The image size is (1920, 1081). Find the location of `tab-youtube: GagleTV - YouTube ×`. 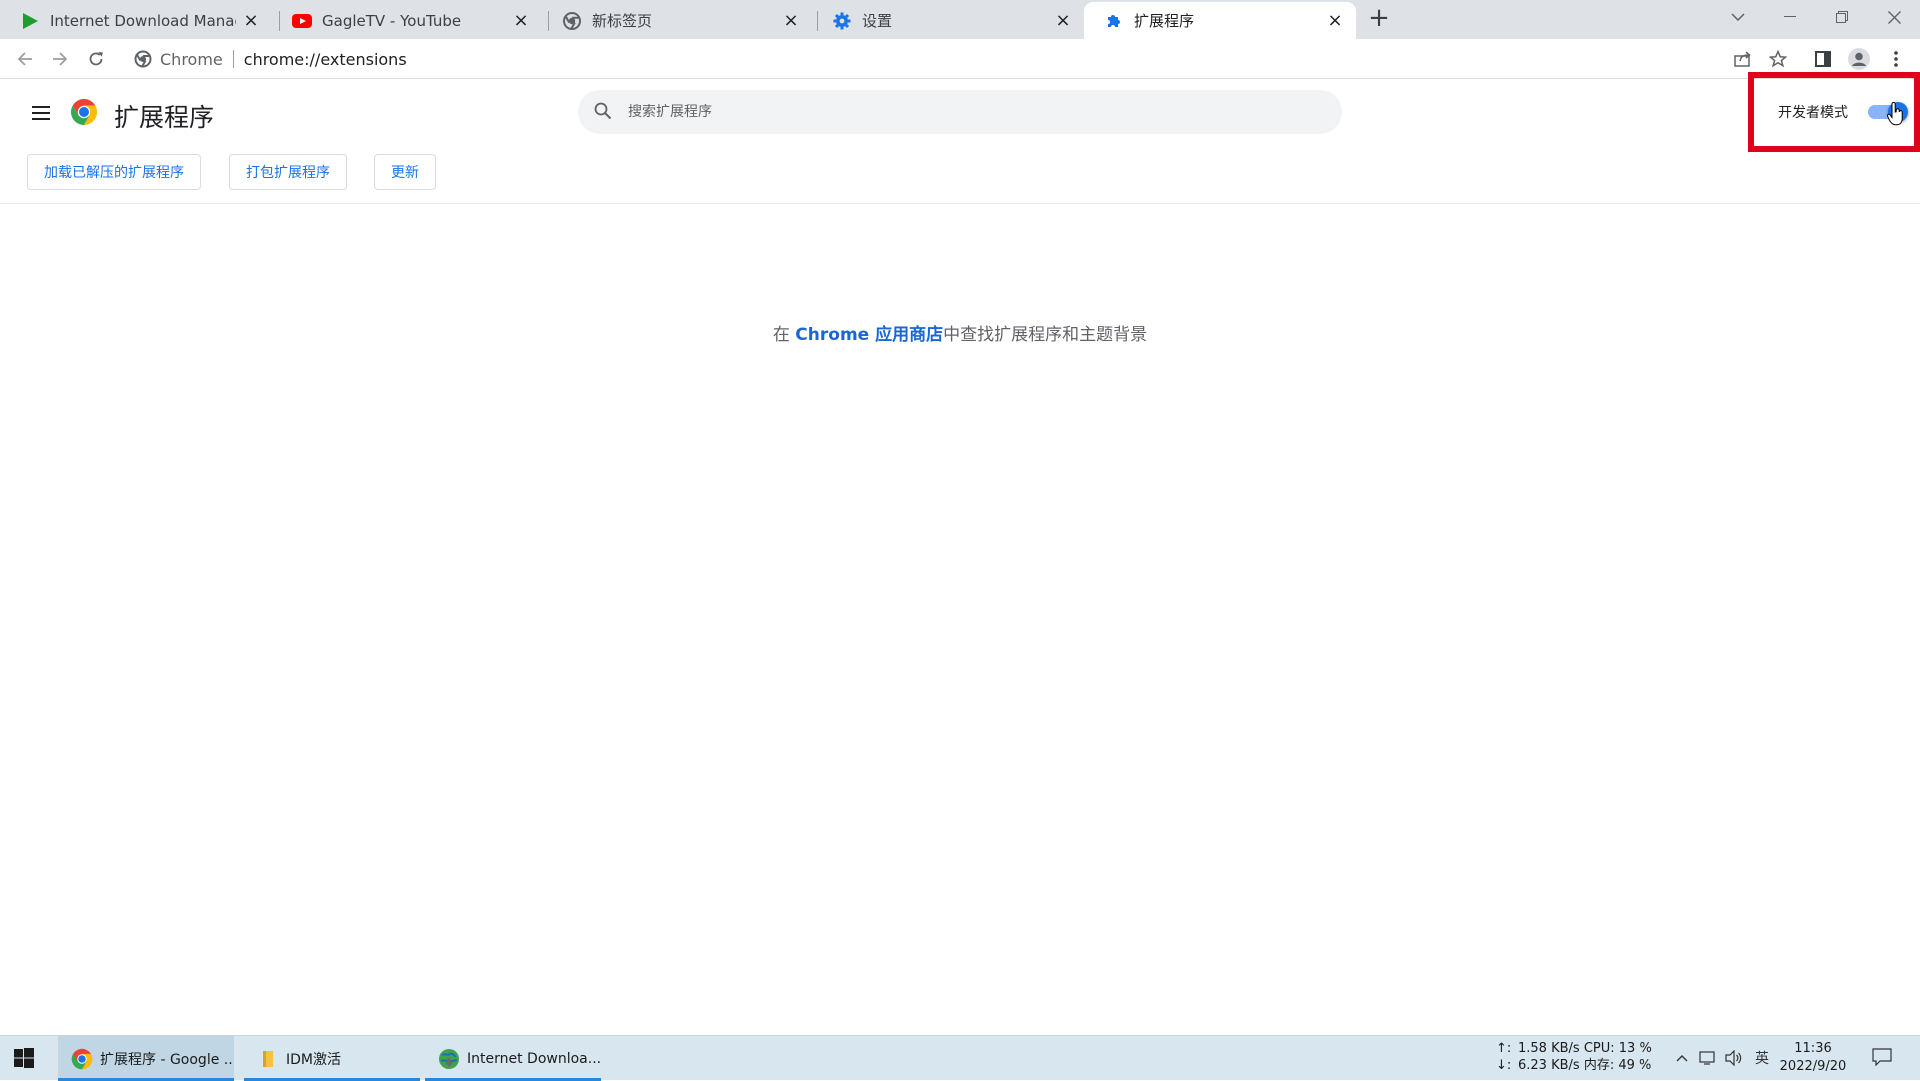

tab-youtube: GagleTV - YouTube × is located at coordinates (407, 20).